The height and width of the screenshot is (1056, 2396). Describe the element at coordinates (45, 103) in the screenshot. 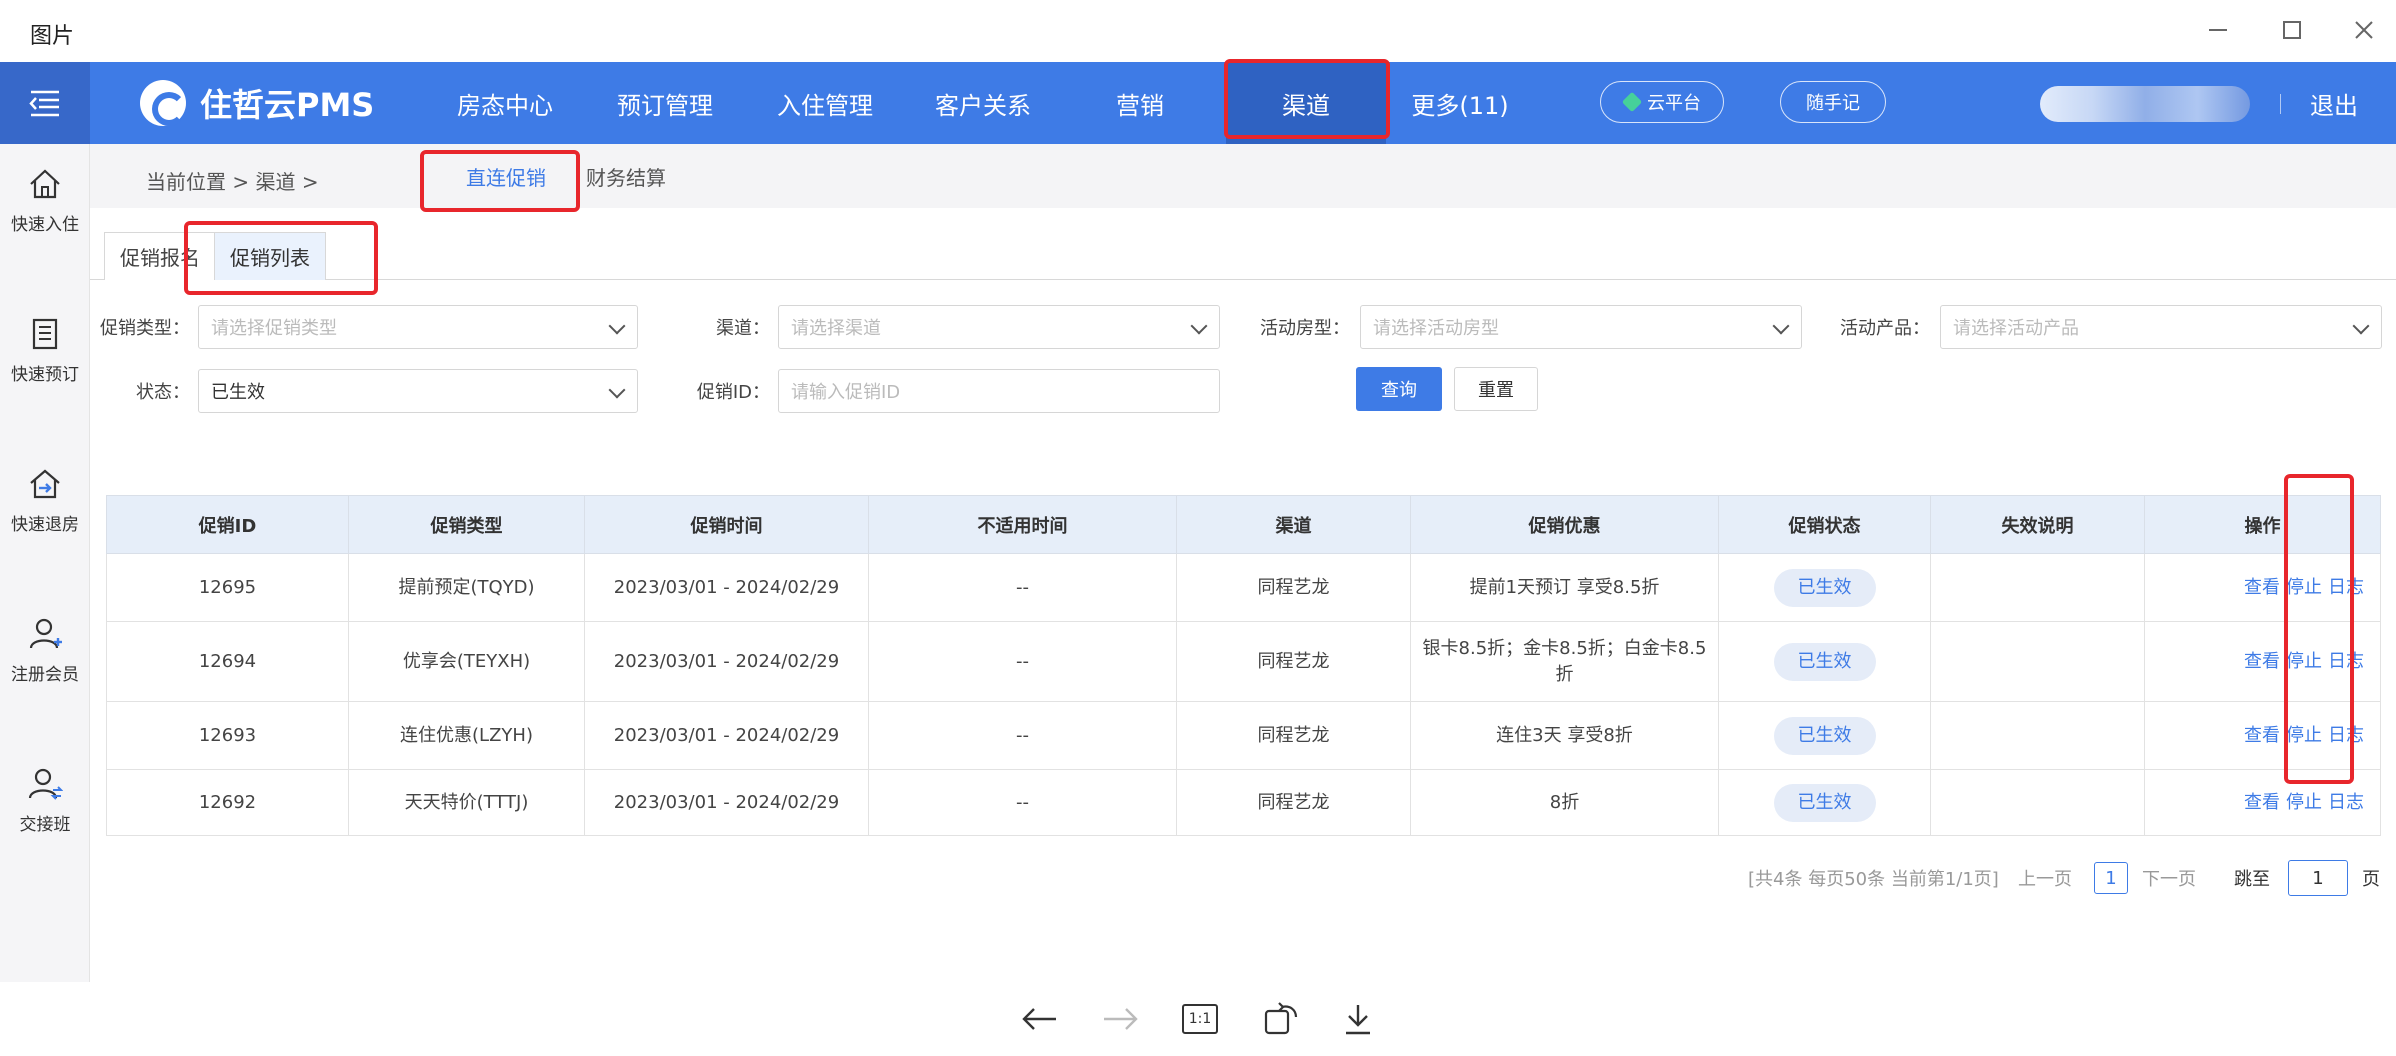

I see `menu-toggle-button` at that location.